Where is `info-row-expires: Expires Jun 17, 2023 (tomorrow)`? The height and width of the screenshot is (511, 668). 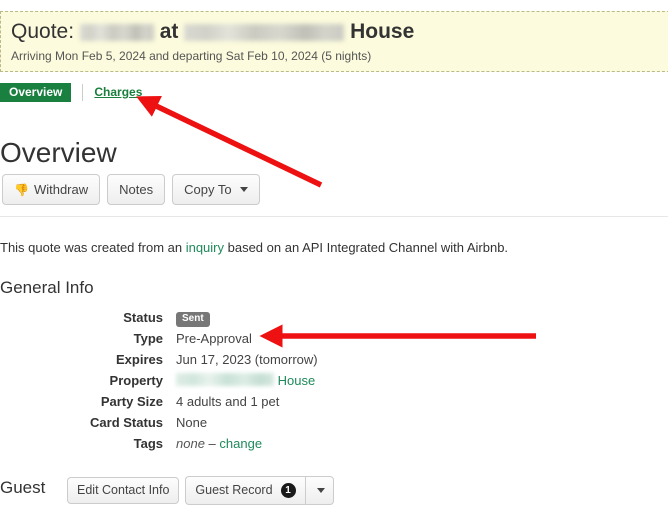 info-row-expires: Expires Jun 17, 2023 (tomorrow) is located at coordinates (260, 360).